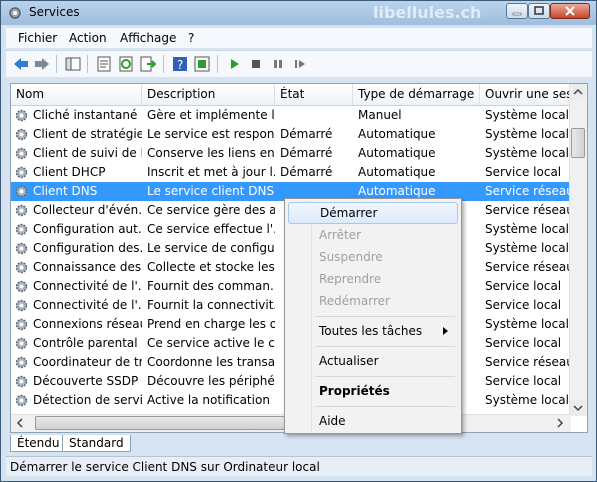 The width and height of the screenshot is (597, 482). Describe the element at coordinates (15, 13) in the screenshot. I see `services-icon` at that location.